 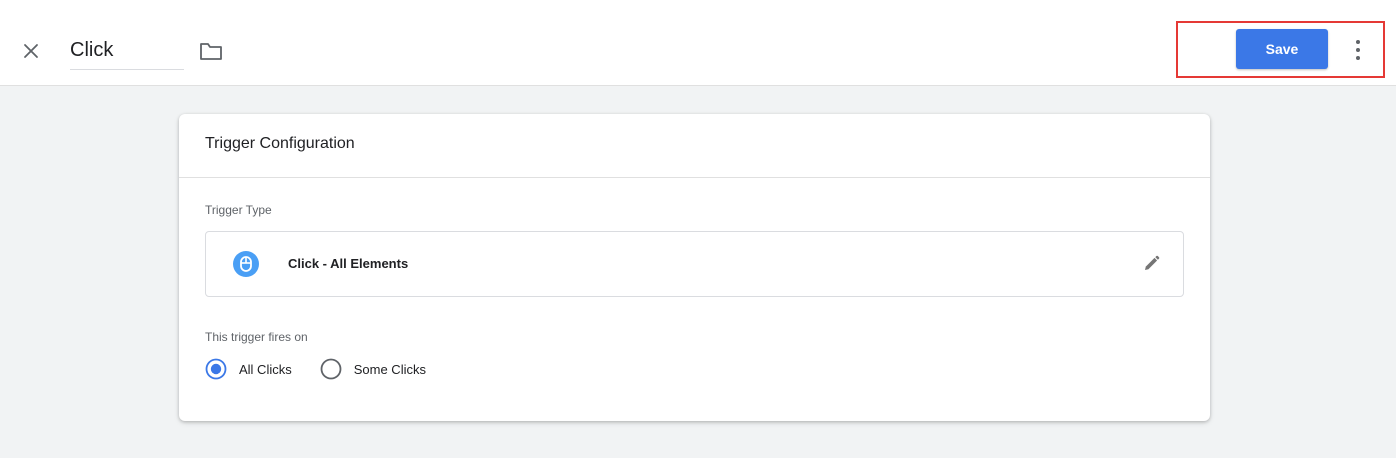 What do you see at coordinates (256, 337) in the screenshot?
I see `fires-on-label: This trigger fires on` at bounding box center [256, 337].